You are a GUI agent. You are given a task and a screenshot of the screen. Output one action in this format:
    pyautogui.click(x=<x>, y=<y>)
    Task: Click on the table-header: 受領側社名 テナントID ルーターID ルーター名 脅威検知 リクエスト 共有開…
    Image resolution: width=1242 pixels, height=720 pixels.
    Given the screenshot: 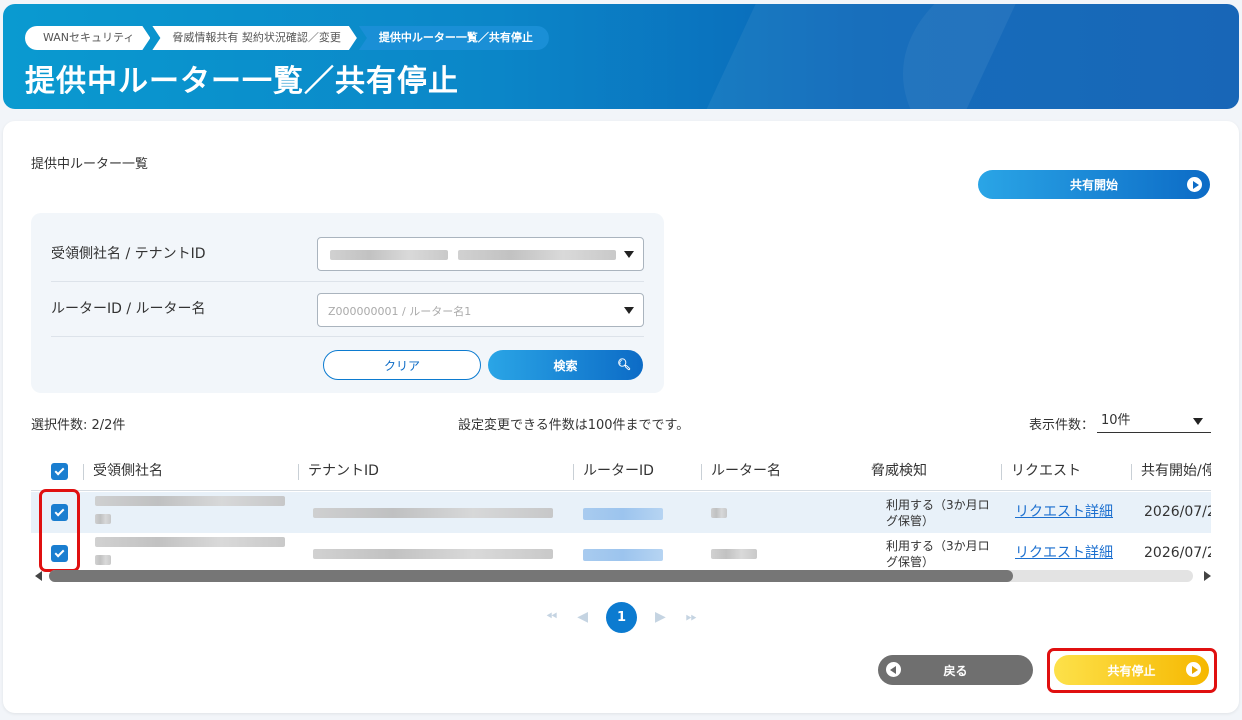 What is the action you would take?
    pyautogui.click(x=621, y=471)
    